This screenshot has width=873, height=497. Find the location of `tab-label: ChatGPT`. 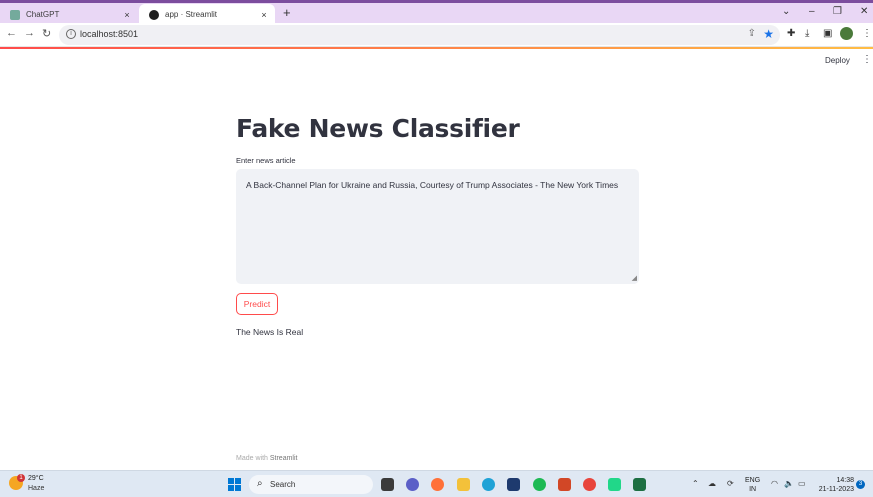

tab-label: ChatGPT is located at coordinates (43, 14).